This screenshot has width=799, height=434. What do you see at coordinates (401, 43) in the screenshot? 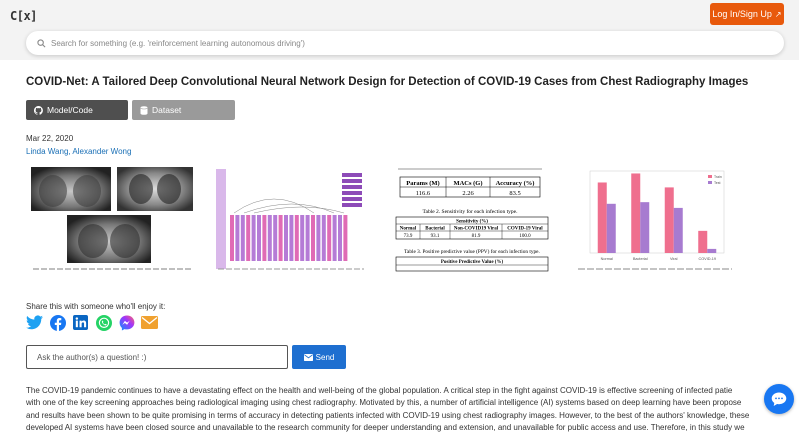
I see `search-input` at bounding box center [401, 43].